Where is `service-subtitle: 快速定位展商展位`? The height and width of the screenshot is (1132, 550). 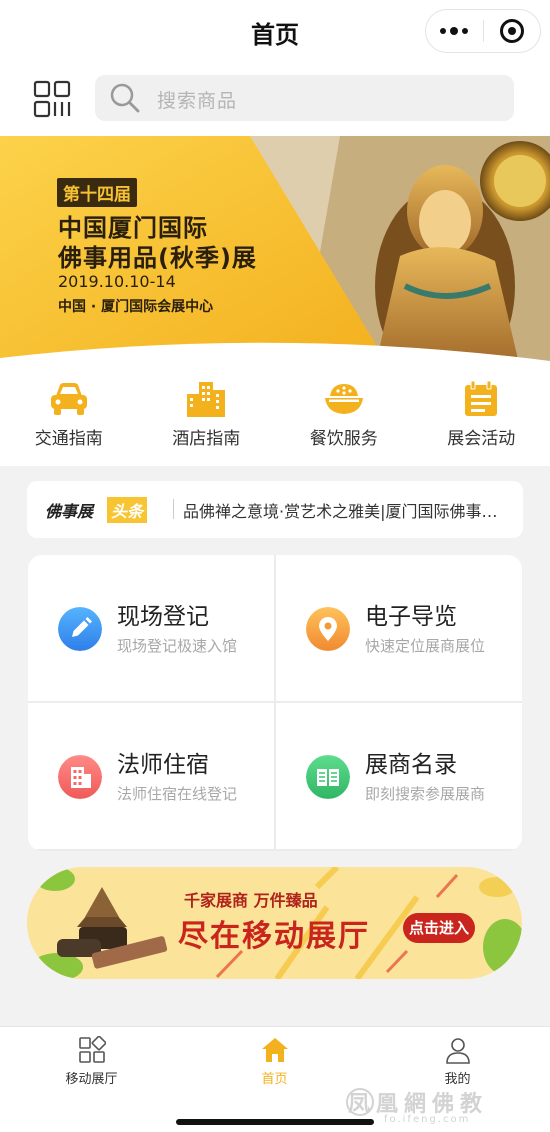 service-subtitle: 快速定位展商展位 is located at coordinates (425, 646).